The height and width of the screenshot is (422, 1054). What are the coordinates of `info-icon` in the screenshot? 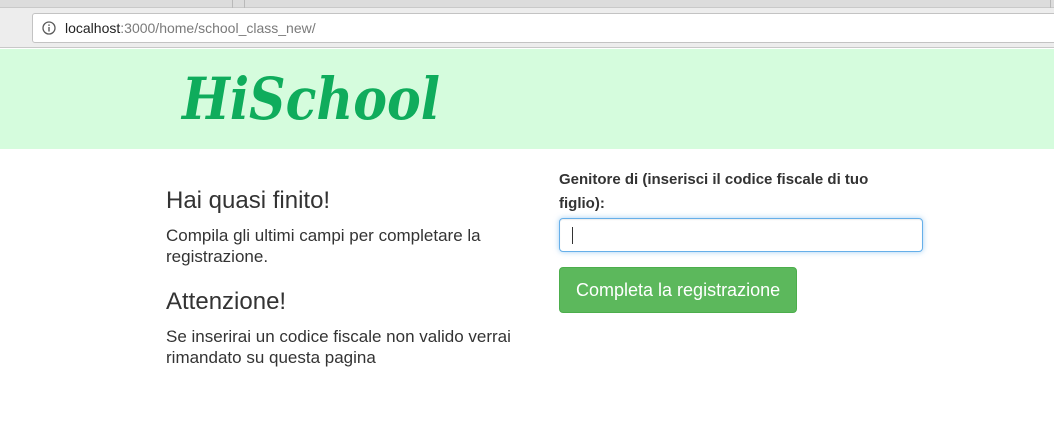 It's located at (49, 28).